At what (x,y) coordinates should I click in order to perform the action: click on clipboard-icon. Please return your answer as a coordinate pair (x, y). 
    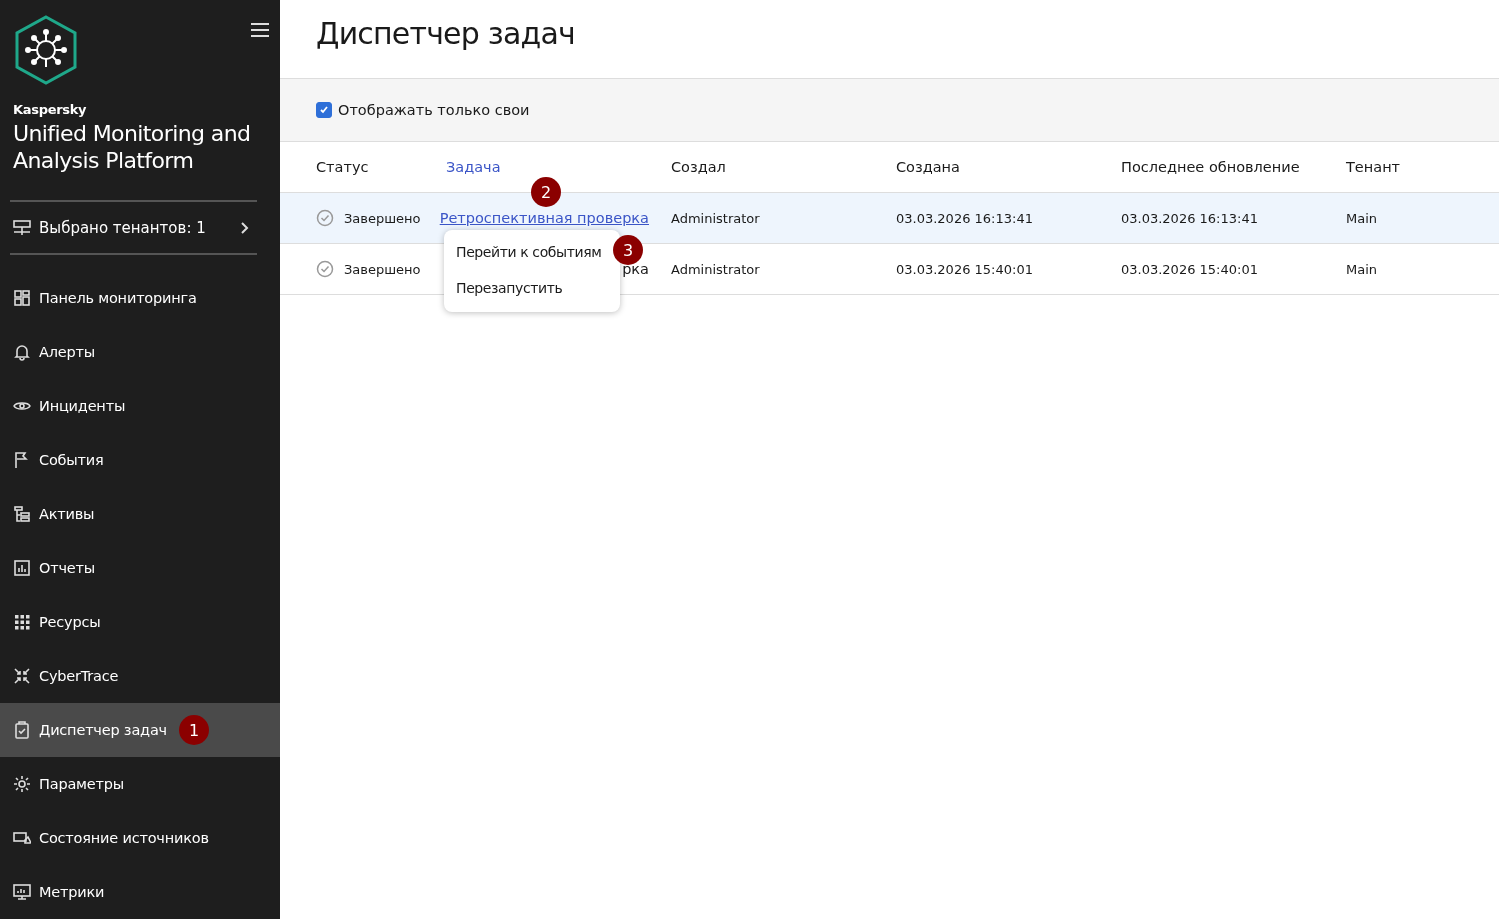
    Looking at the image, I should click on (22, 730).